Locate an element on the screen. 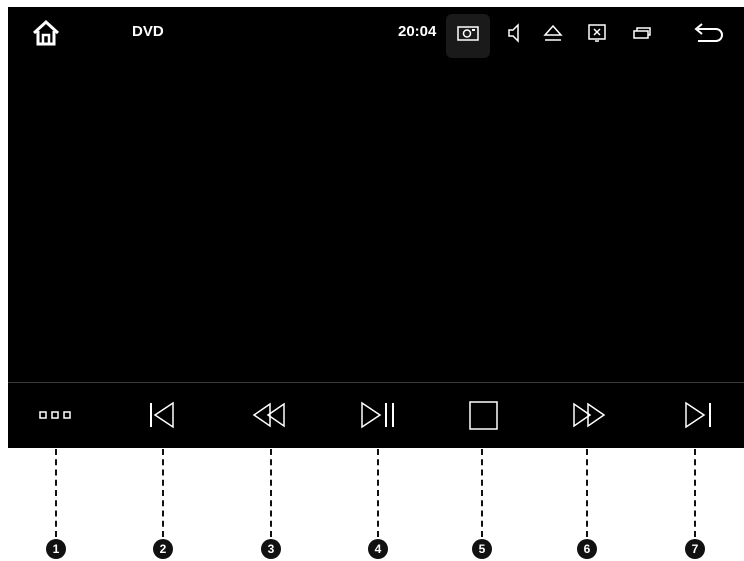 The height and width of the screenshot is (561, 744). clock: 20:04 is located at coordinates (417, 31).